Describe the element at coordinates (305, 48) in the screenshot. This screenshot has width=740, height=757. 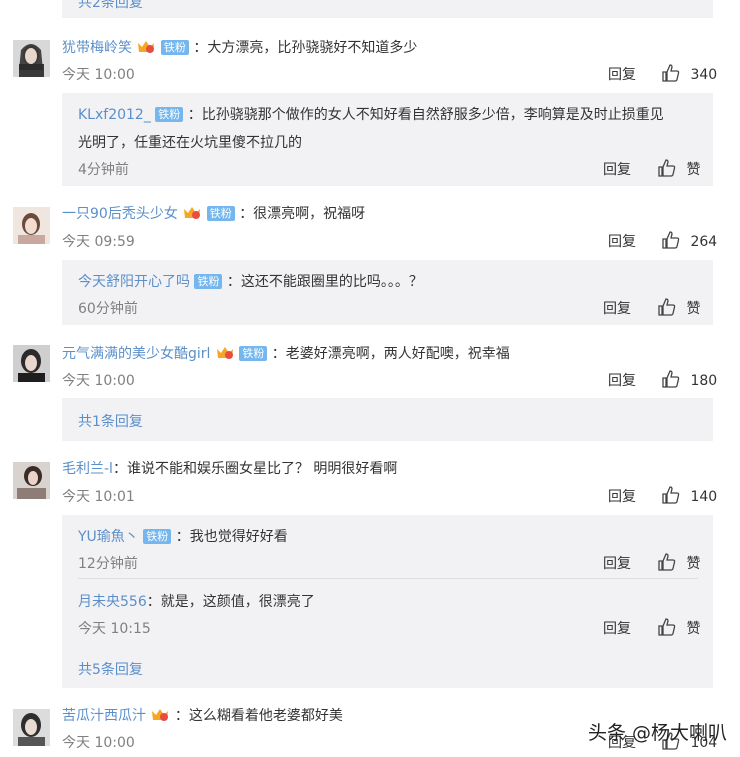
I see `comment-text: ：大方漂亮，比孙骁骁好不知道多少` at that location.